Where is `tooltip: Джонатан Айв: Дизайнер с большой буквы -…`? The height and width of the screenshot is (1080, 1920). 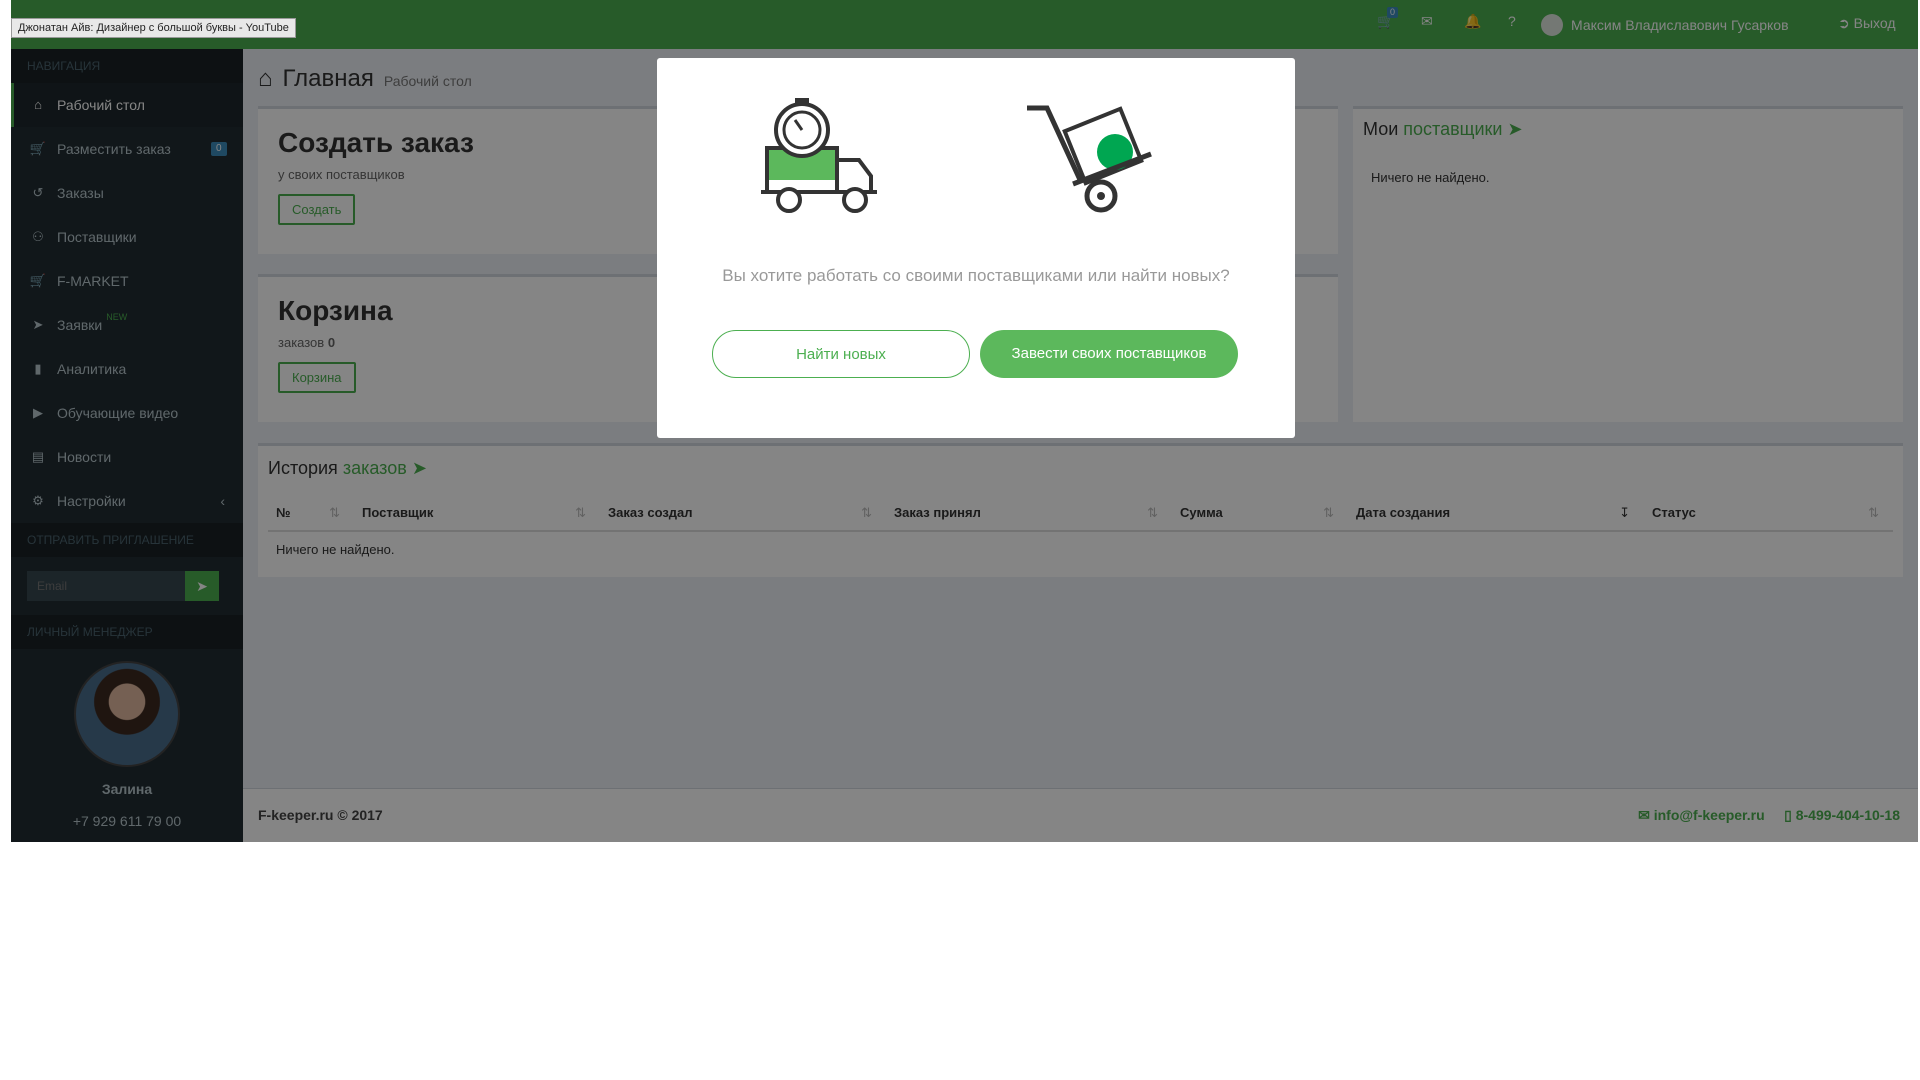
tooltip: Джонатан Айв: Дизайнер с большой буквы -… is located at coordinates (153, 28).